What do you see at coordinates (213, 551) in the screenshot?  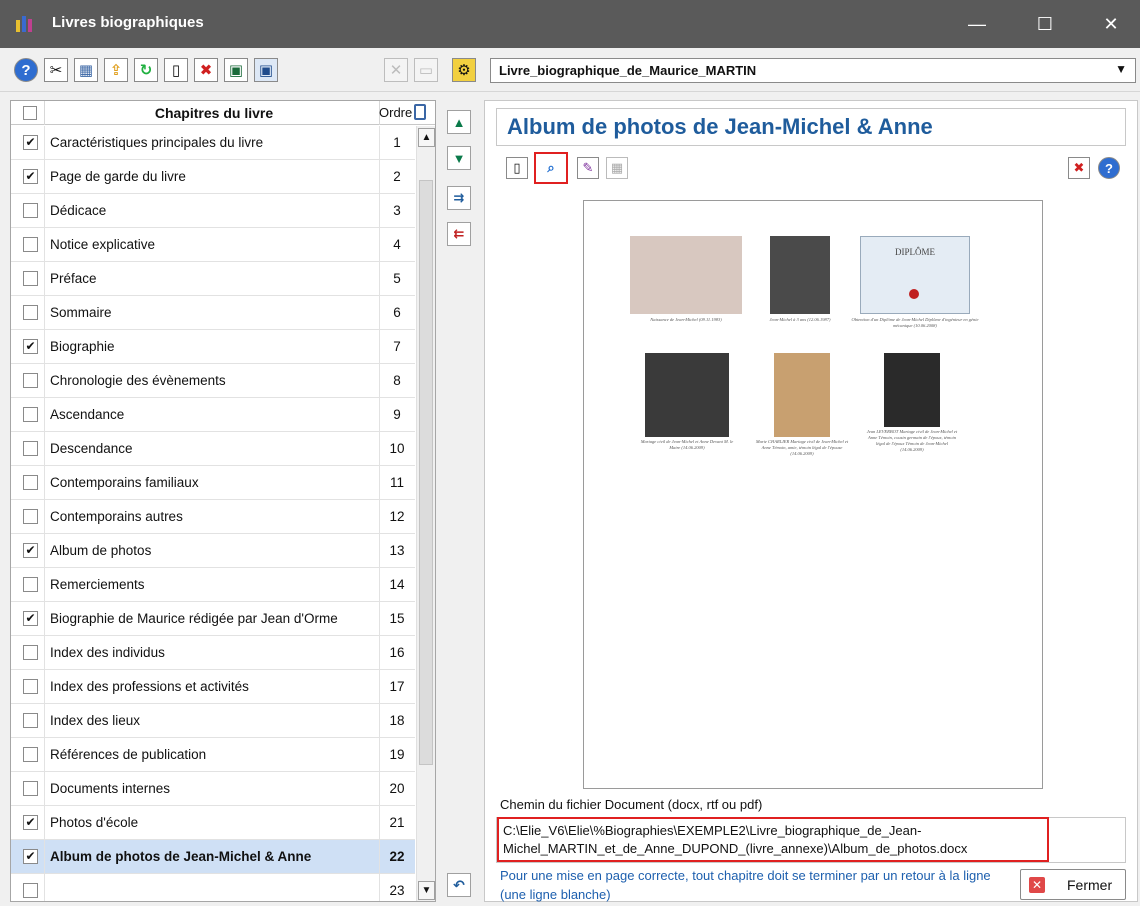 I see `chapter-row: ✔ Album de photos 13` at bounding box center [213, 551].